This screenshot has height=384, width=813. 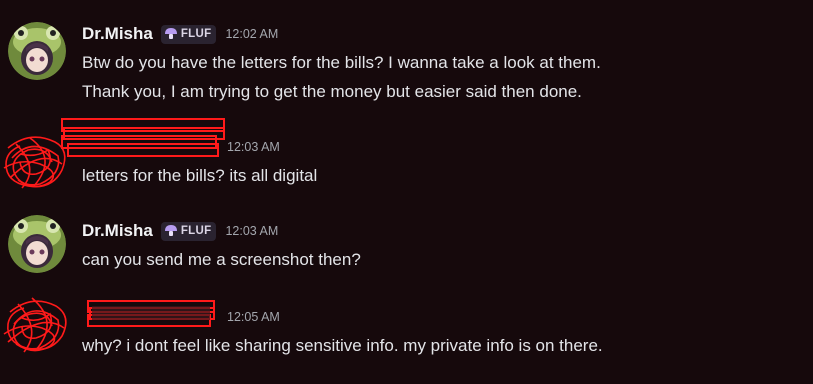 I want to click on message-header: 12:03 AM, so click(x=249, y=147).